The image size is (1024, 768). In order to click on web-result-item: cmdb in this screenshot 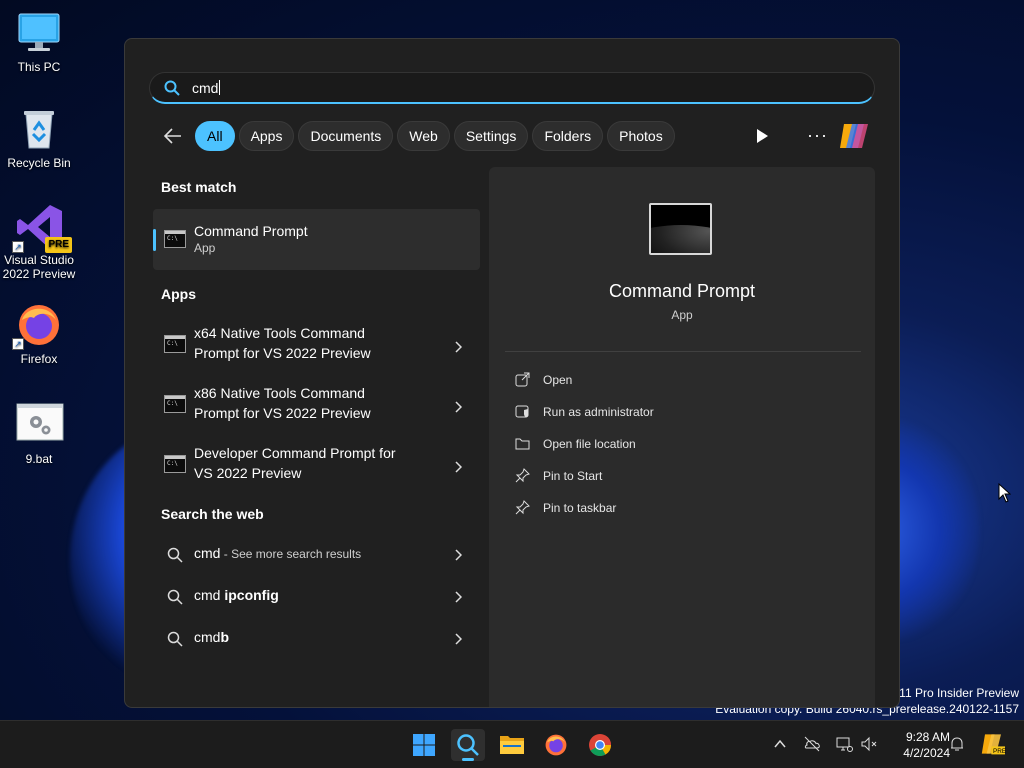, I will do `click(316, 639)`.